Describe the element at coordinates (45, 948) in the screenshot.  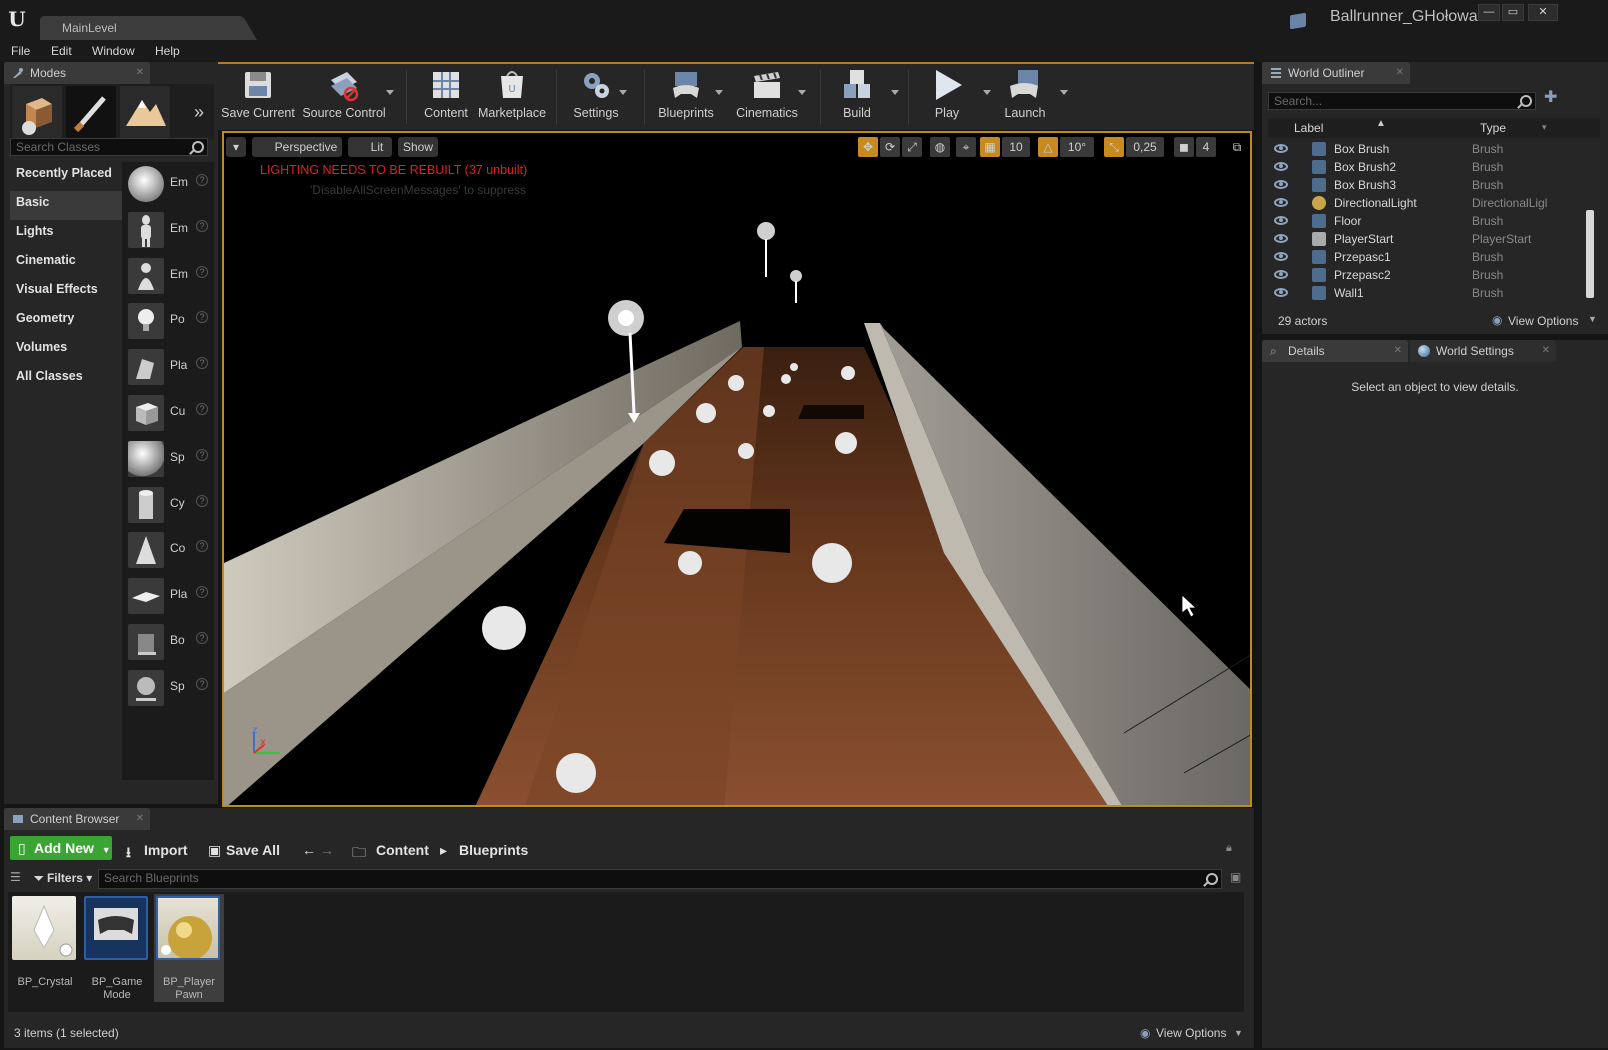
I see `asset-tile: BP_Crystal` at that location.